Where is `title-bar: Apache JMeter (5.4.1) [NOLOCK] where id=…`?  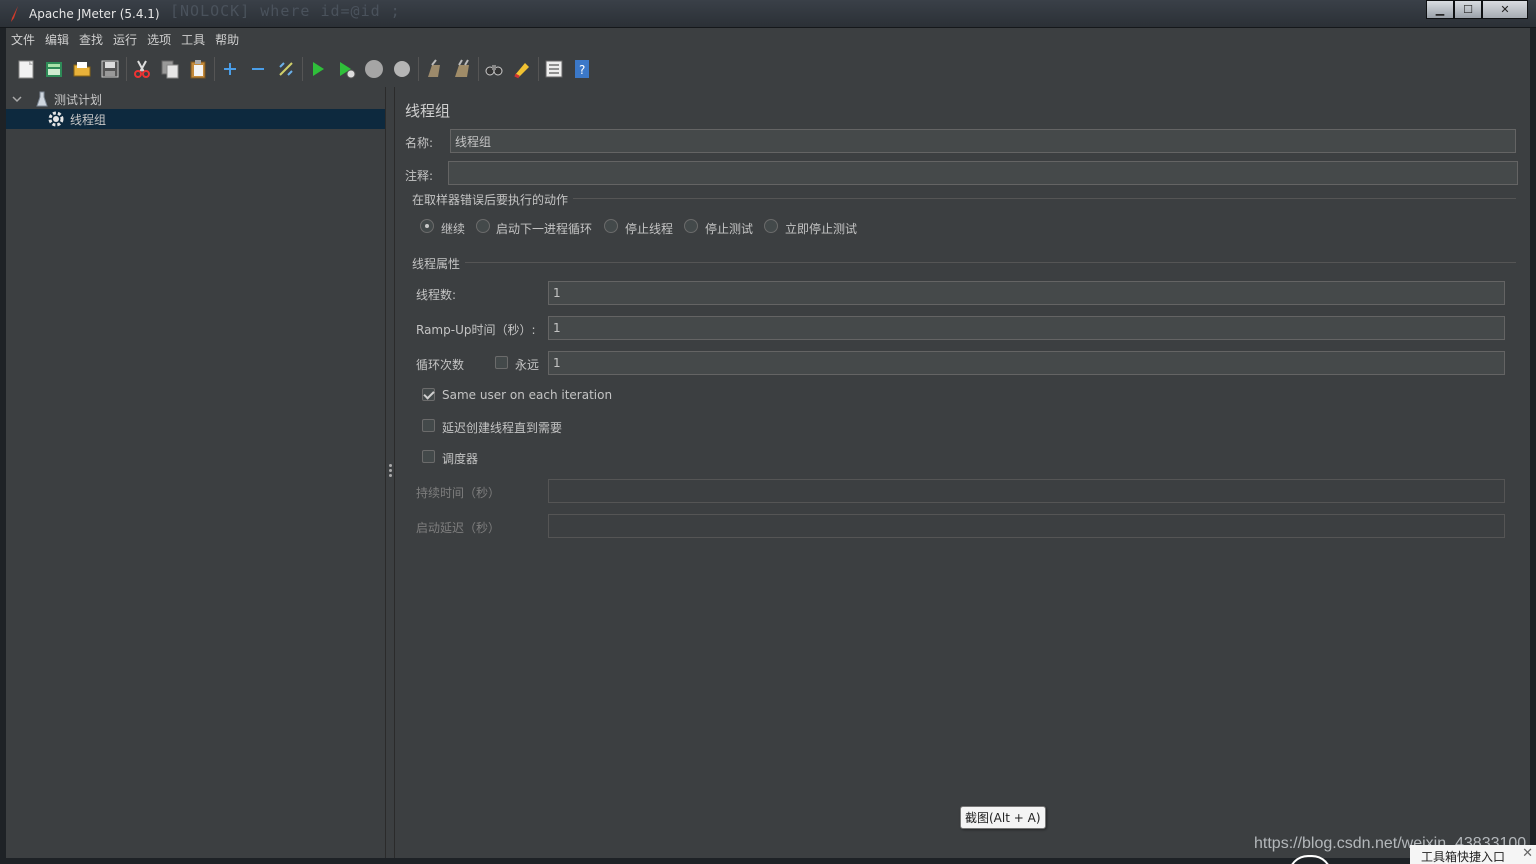
title-bar: Apache JMeter (5.4.1) [NOLOCK] where id=… is located at coordinates (768, 14).